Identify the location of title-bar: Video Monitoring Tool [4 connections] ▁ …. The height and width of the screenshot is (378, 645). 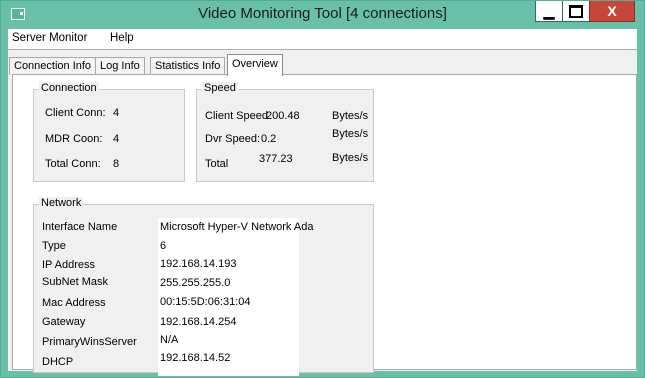
(322, 15).